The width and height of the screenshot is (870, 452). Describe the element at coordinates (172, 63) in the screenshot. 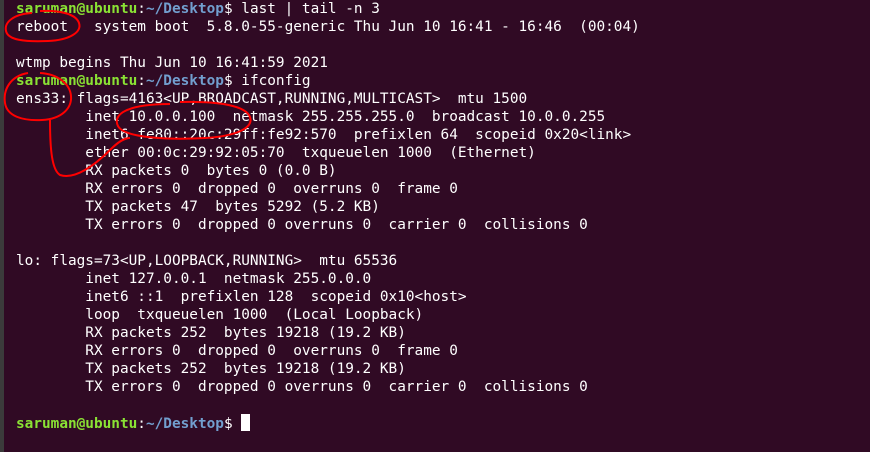

I see `output-line: wtmp begins Thu Jun 10 16:41:59 2021` at that location.